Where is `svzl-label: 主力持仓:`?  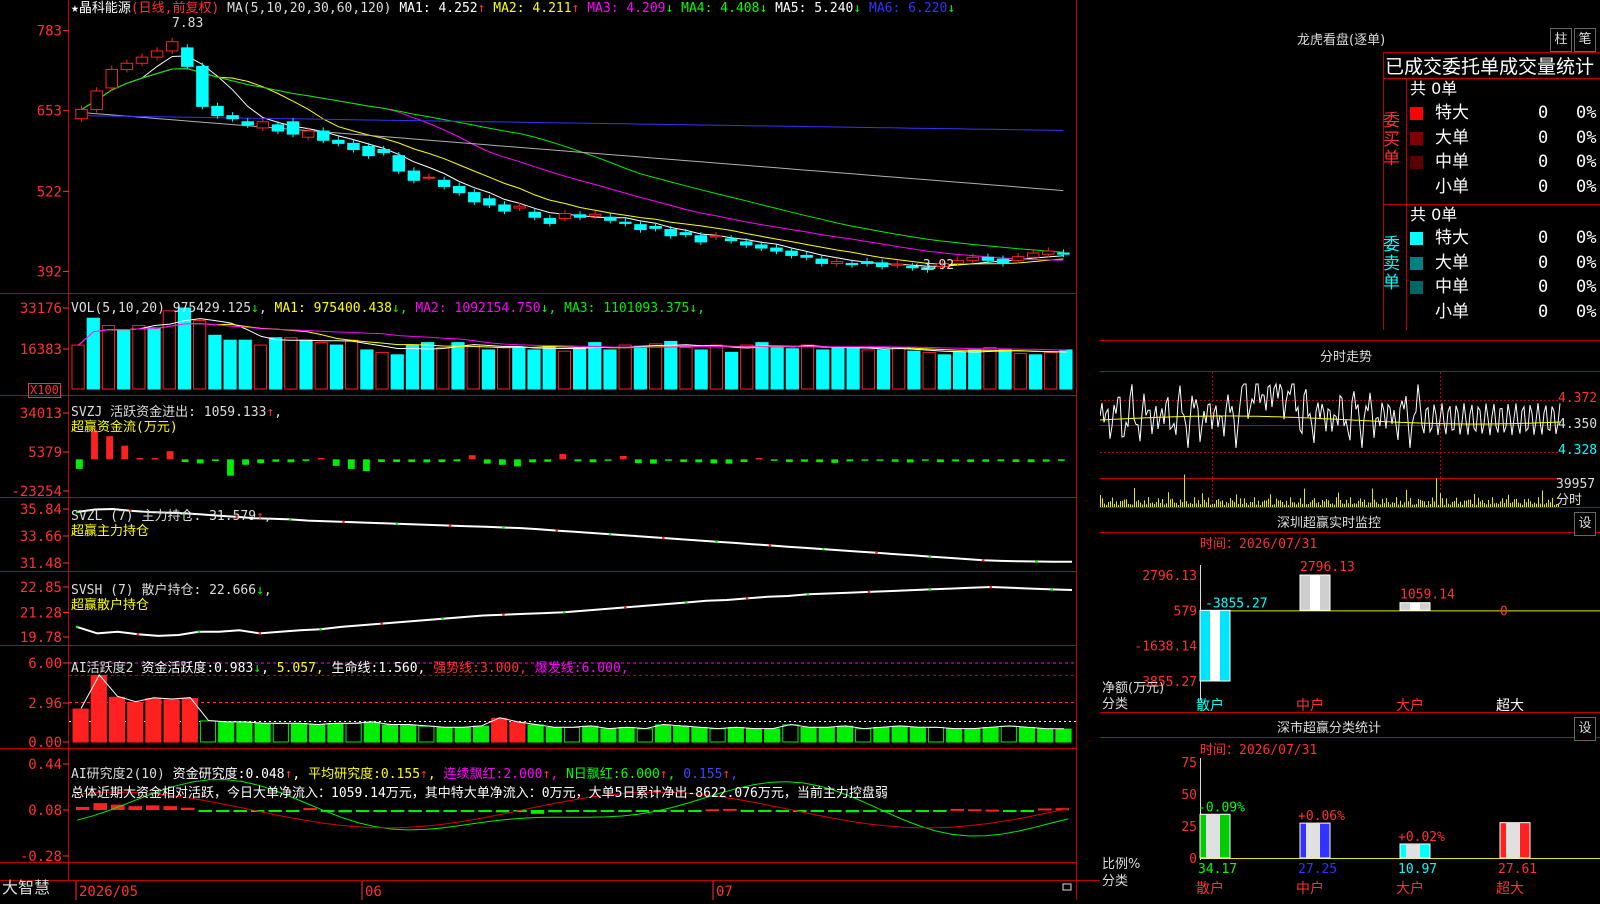
svzl-label: 主力持仓: is located at coordinates (171, 516).